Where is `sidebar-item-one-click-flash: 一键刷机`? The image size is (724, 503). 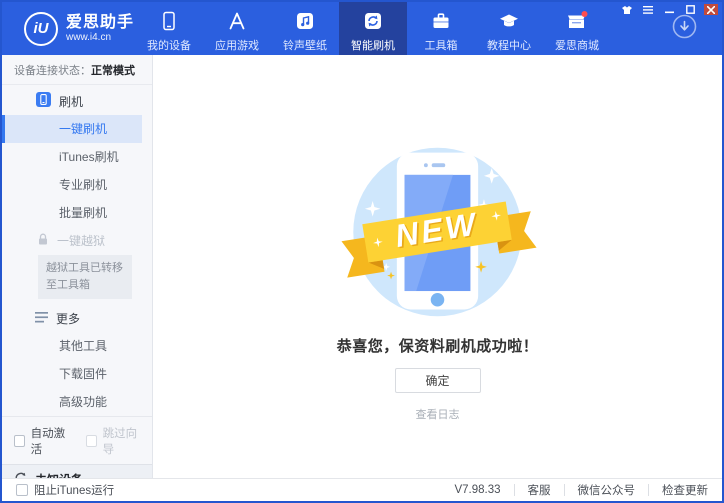 sidebar-item-one-click-flash: 一键刷机 is located at coordinates (72, 129).